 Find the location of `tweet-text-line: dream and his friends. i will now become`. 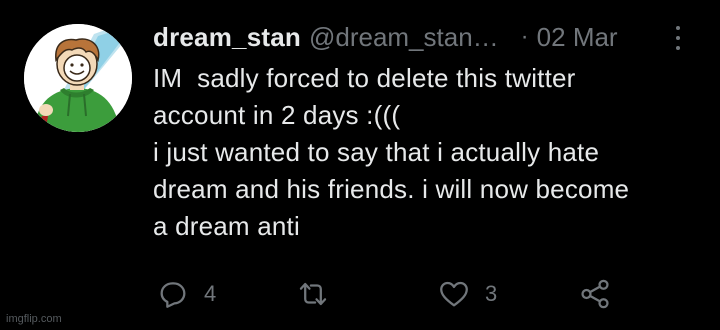

tweet-text-line: dream and his friends. i will now become is located at coordinates (391, 189).